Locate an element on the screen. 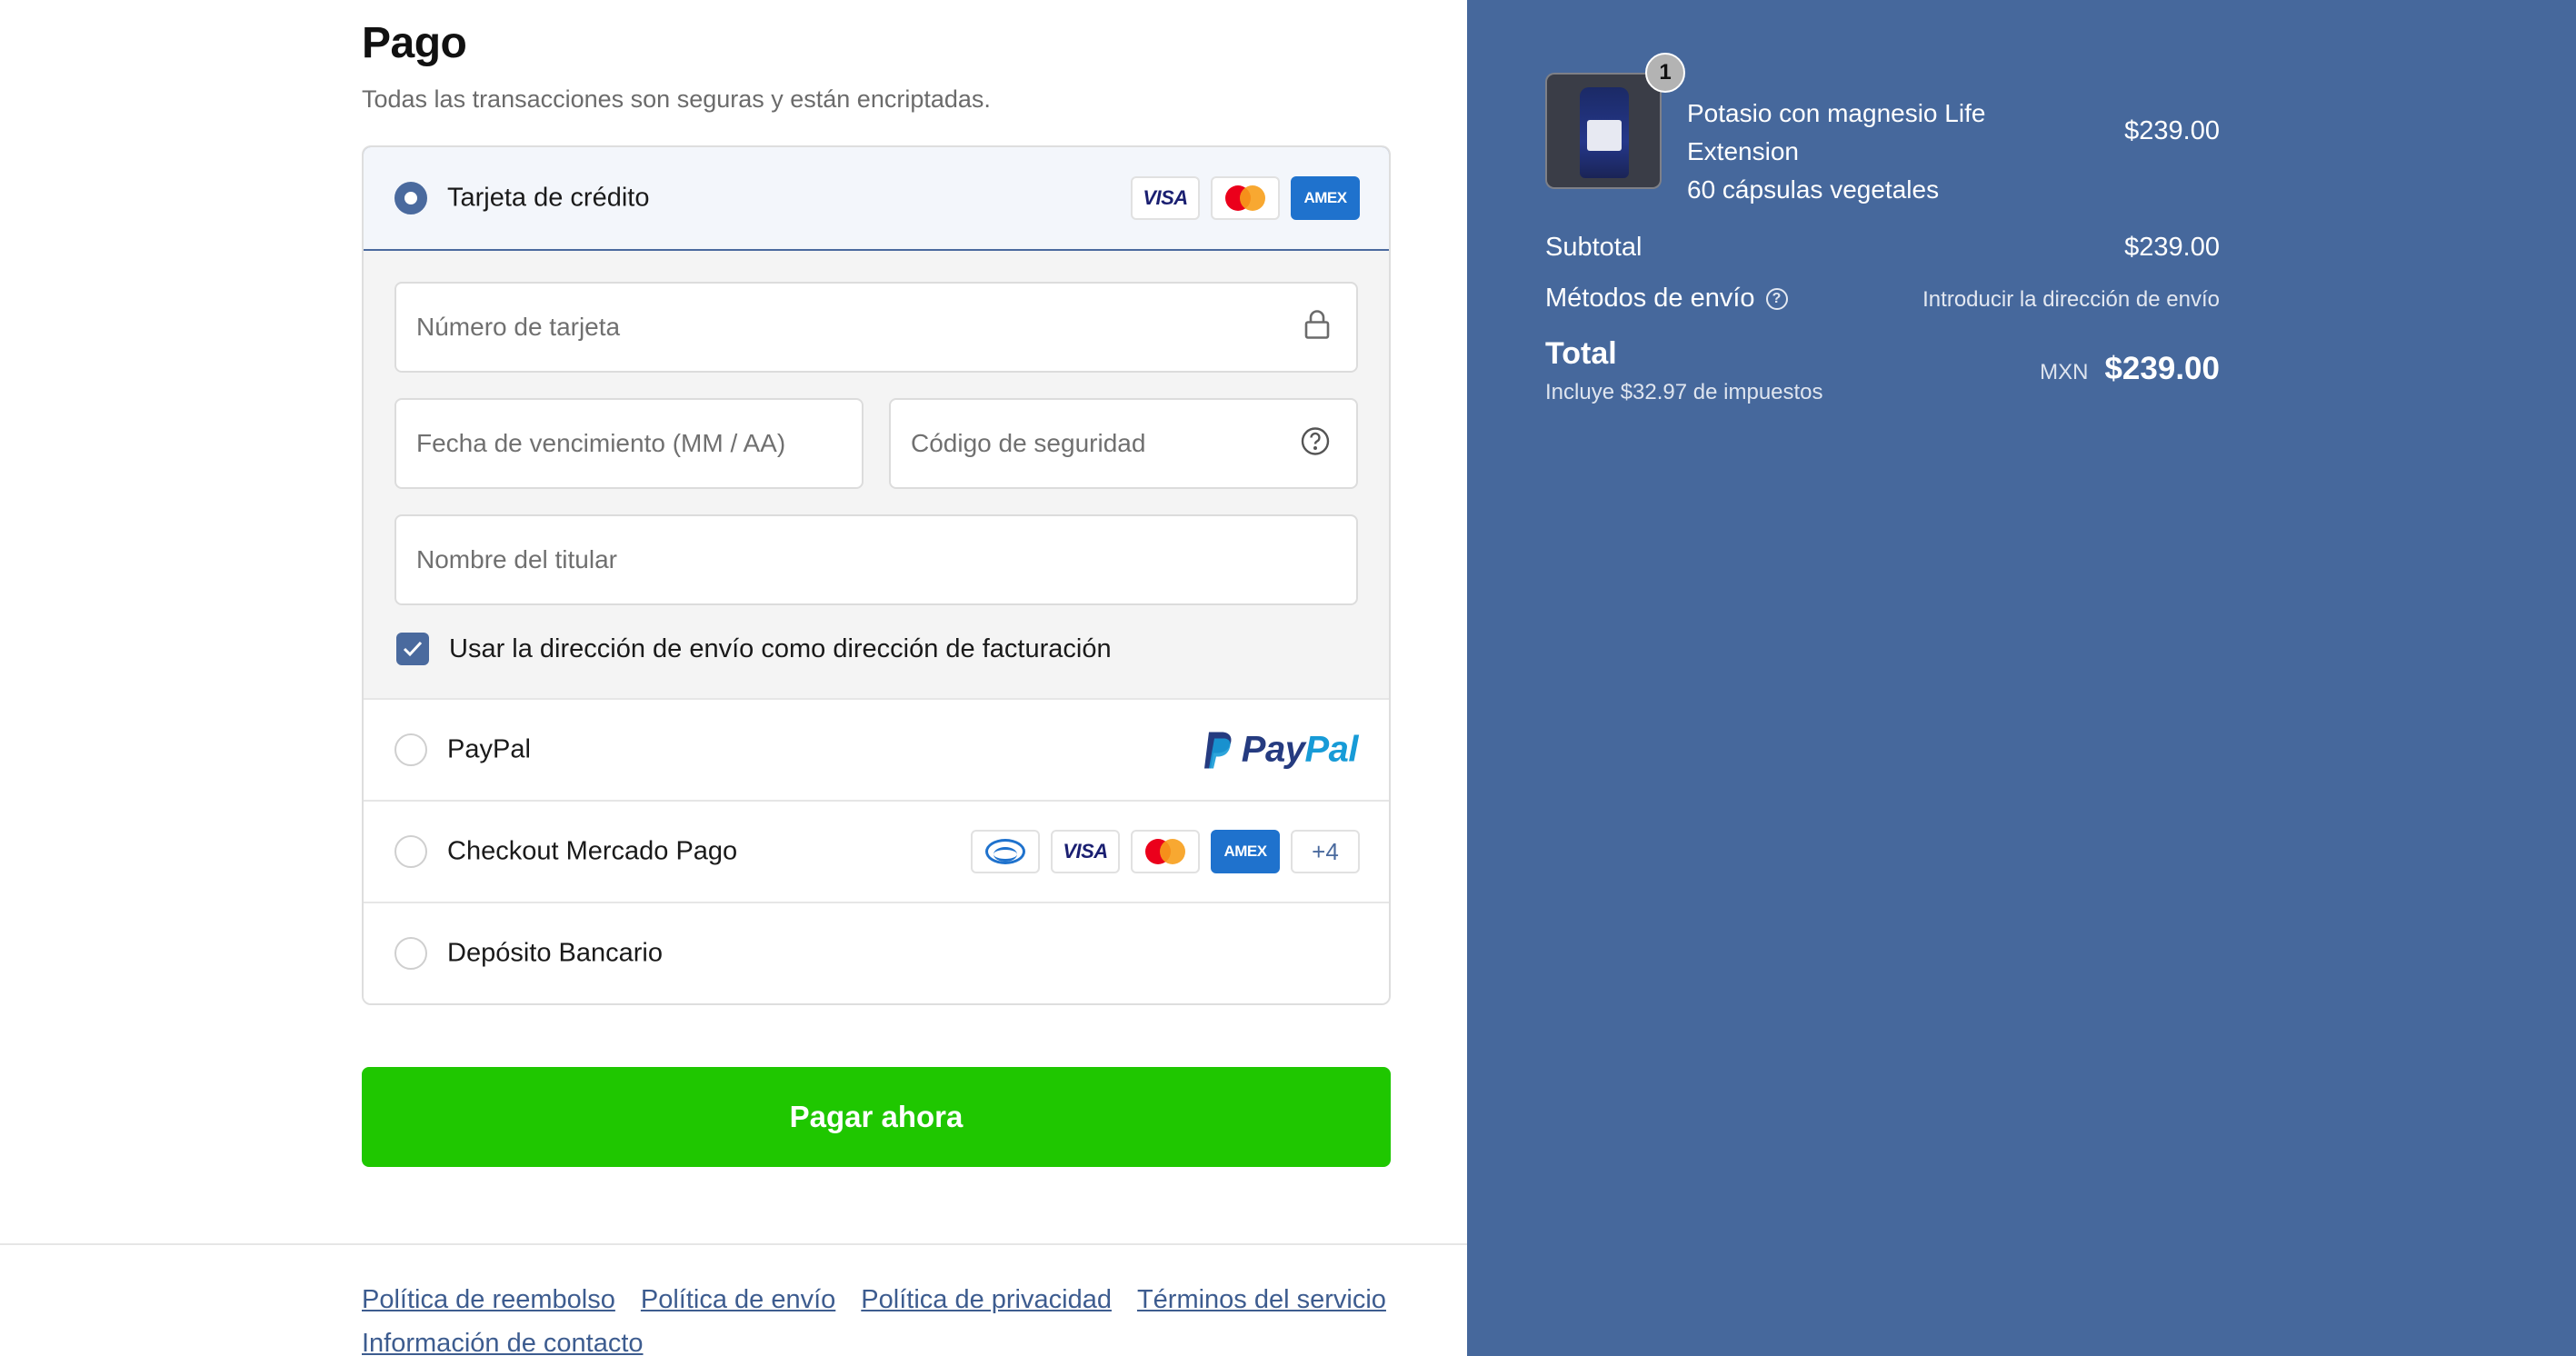 Image resolution: width=2576 pixels, height=1356 pixels. question-icon: ? is located at coordinates (1776, 299).